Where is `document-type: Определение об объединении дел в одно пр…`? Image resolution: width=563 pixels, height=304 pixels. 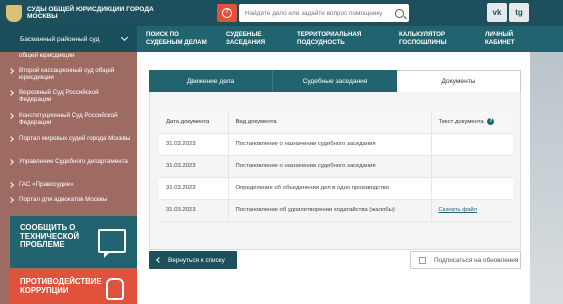 document-type: Определение об объединении дел в одно пр… is located at coordinates (330, 188).